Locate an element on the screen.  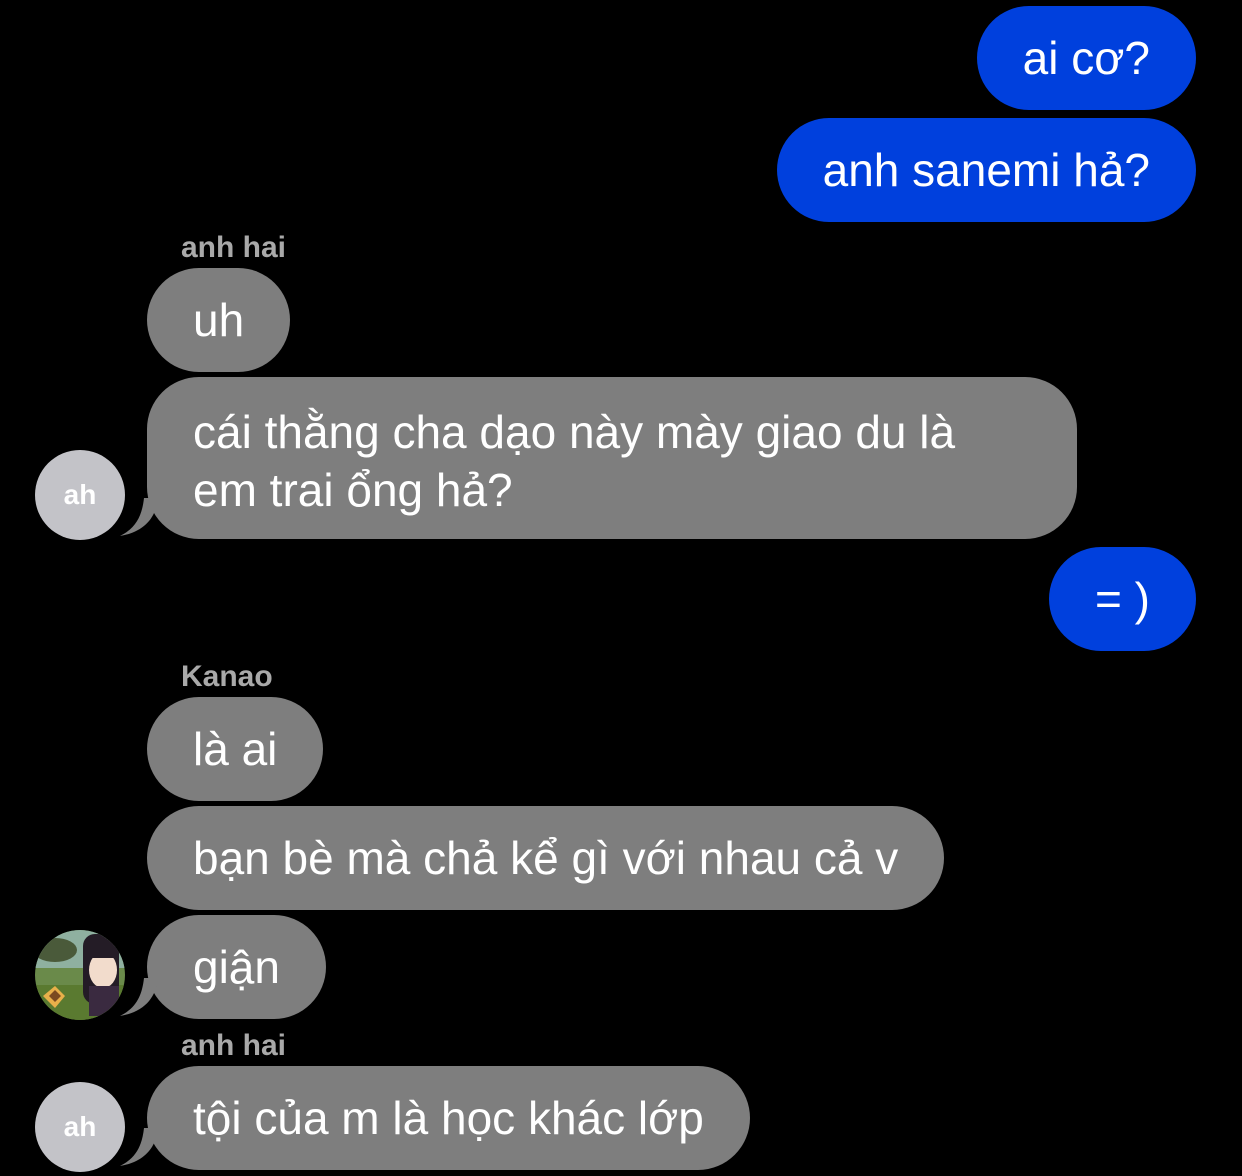
message-text: giận is located at coordinates (236, 967).